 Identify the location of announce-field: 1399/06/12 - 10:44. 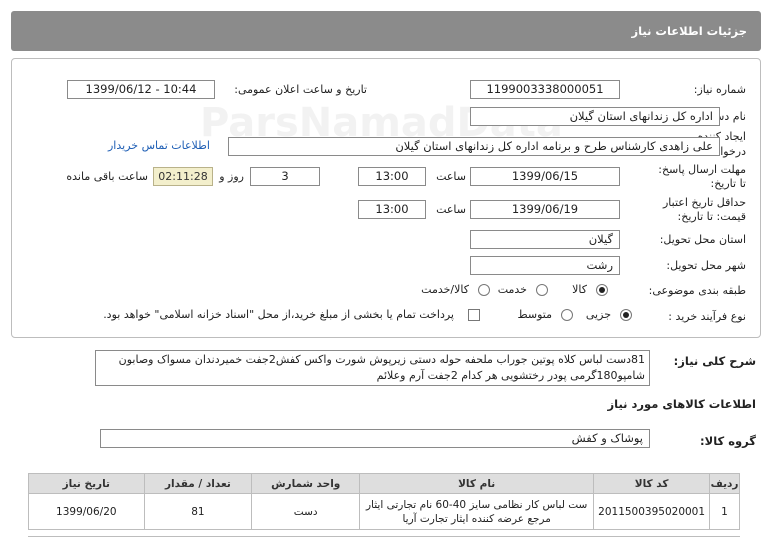
(141, 89).